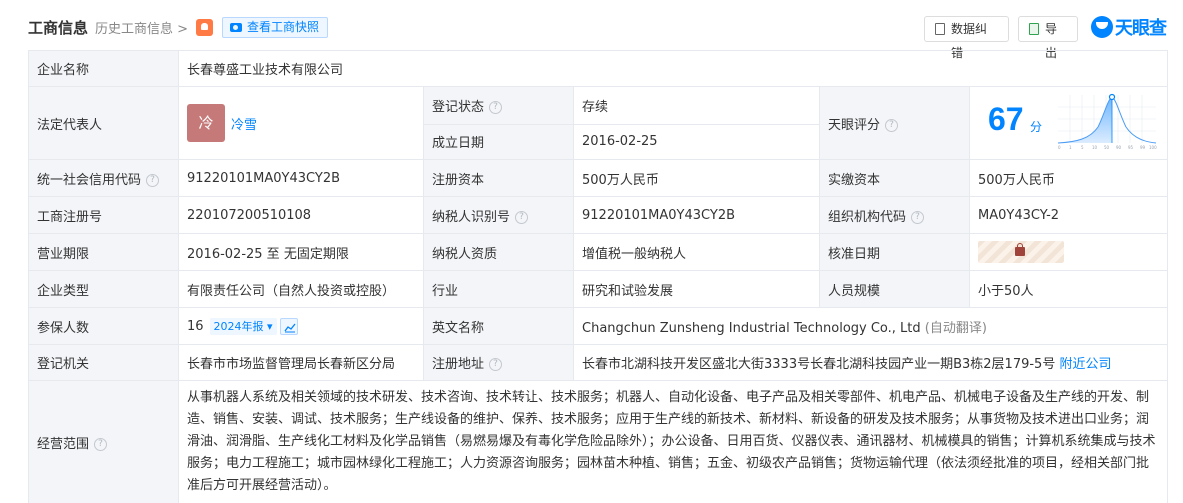 This screenshot has height=503, width=1183. Describe the element at coordinates (1068, 215) in the screenshot. I see `org-code: MA0Y43CY-2` at that location.